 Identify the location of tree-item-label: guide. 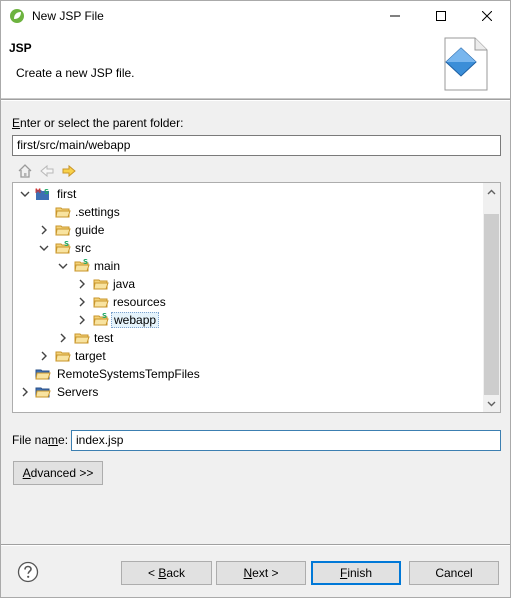
(90, 230).